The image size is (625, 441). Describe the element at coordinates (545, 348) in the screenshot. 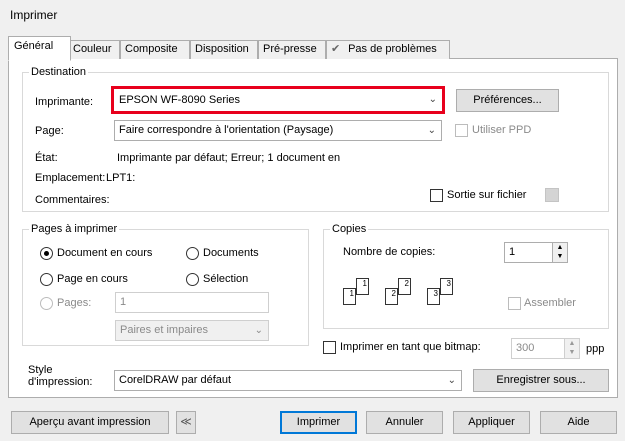

I see `bitmap-dpi-input: 300 ▲ ▼` at that location.